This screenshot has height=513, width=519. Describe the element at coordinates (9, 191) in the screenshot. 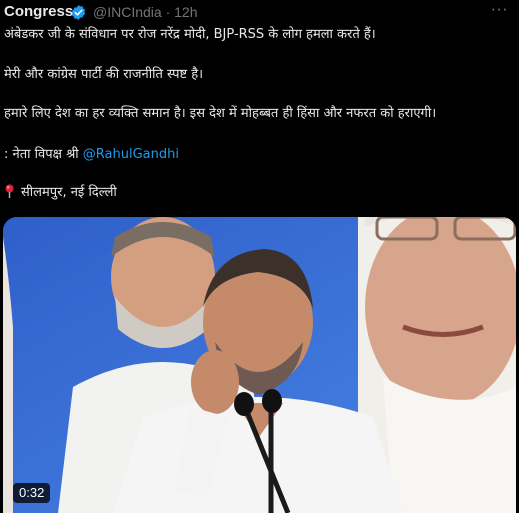

I see `round-pushpin-icon` at that location.